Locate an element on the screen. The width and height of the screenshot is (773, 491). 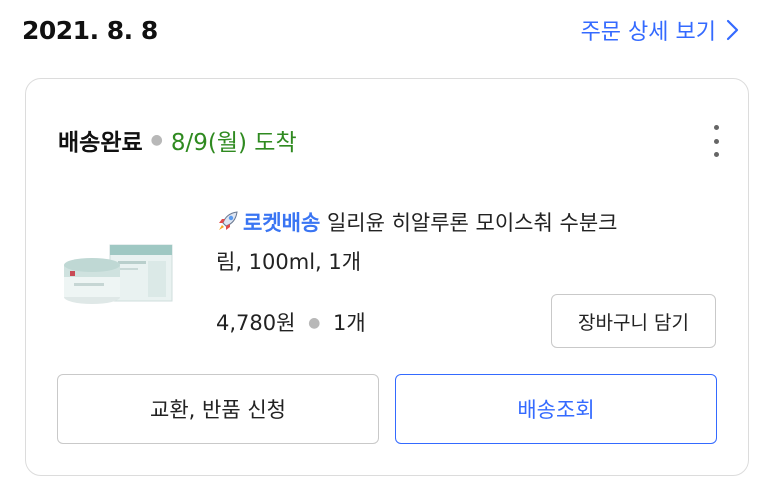
price-row: 4,780원 ● 1개 is located at coordinates (291, 322).